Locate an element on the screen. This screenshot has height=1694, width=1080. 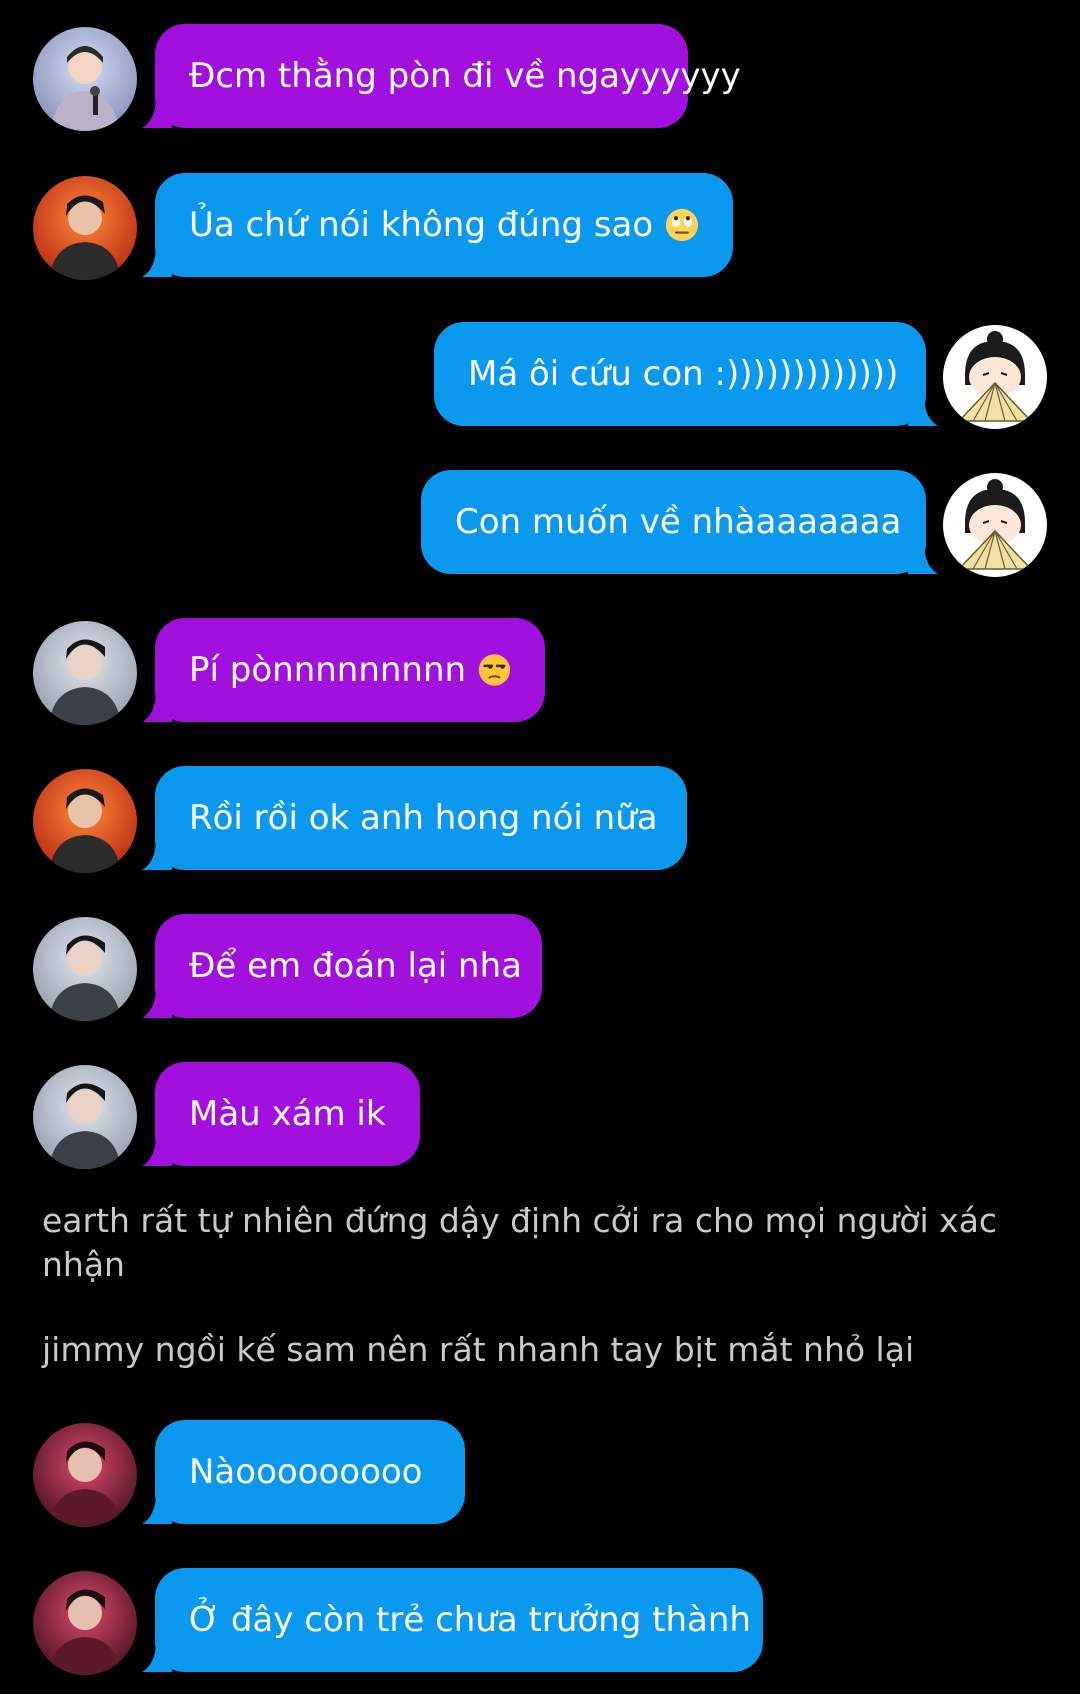
message-row: Rồi rồi ok anh hong nói nữa is located at coordinates (540, 821).